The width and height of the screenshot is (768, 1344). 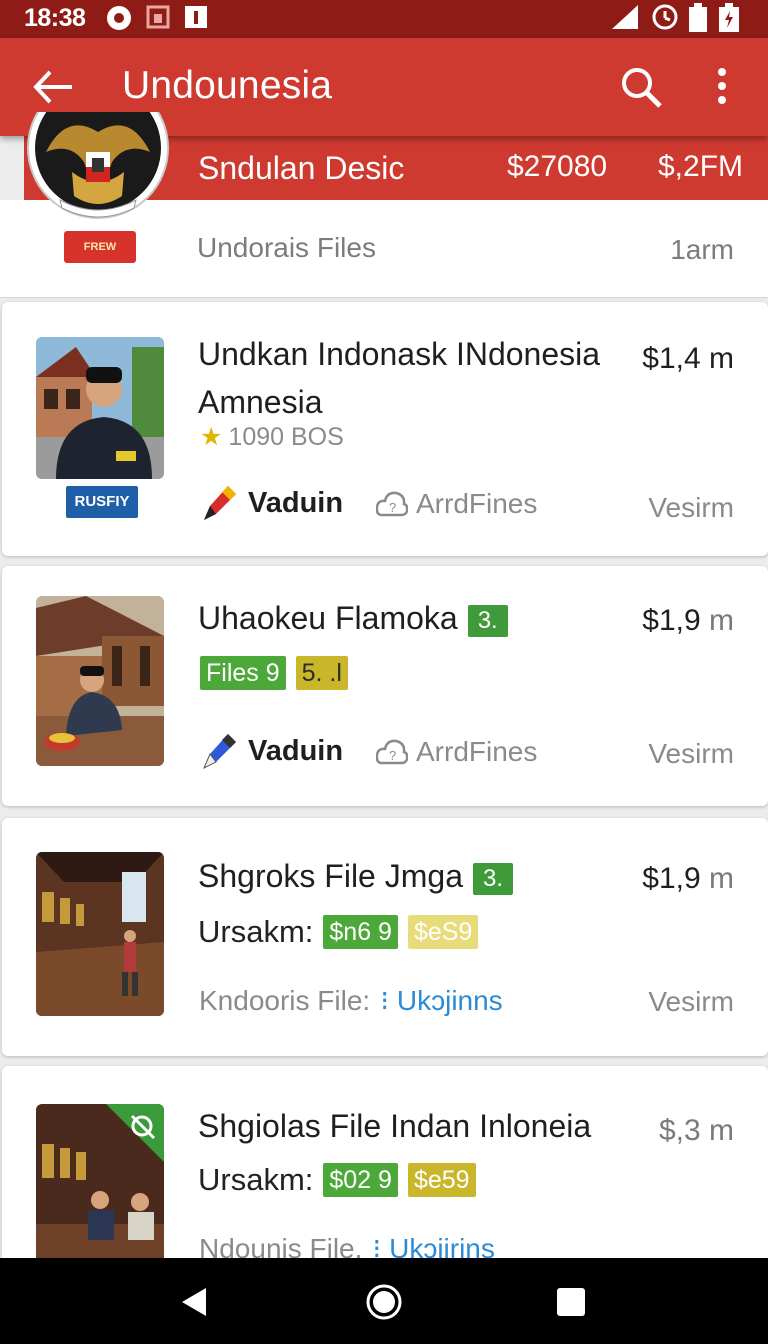 I want to click on listing-title: Shgroks File Jmga 3., so click(x=355, y=876).